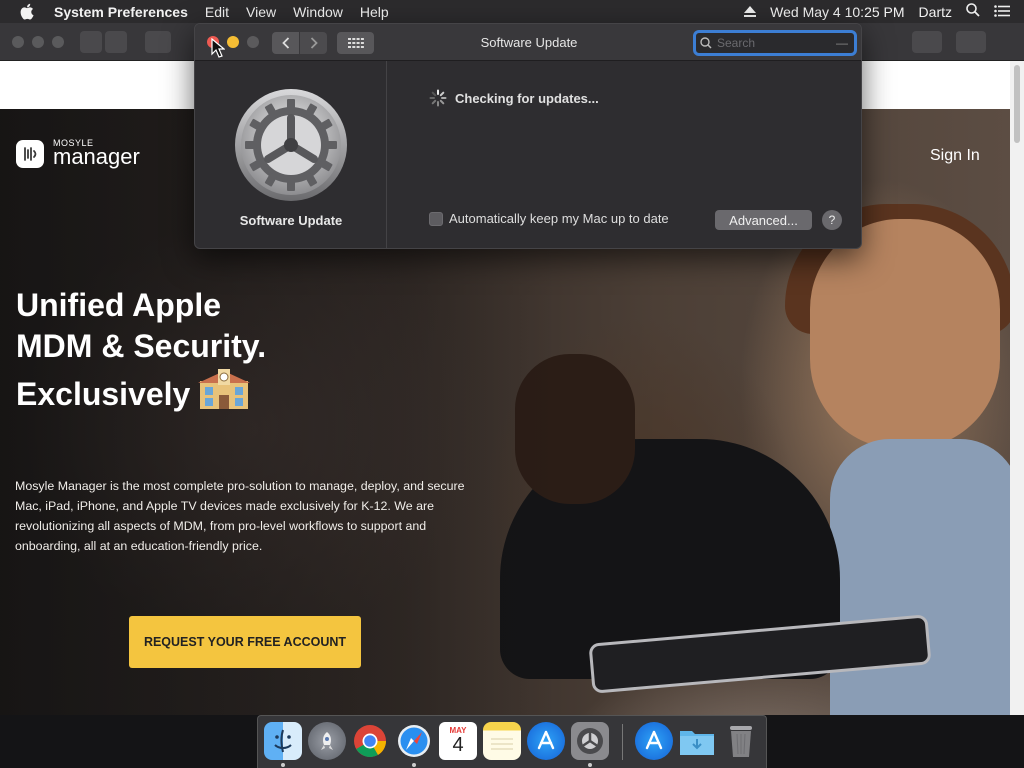  What do you see at coordinates (217, 12) in the screenshot?
I see `menu-edit: Edit` at bounding box center [217, 12].